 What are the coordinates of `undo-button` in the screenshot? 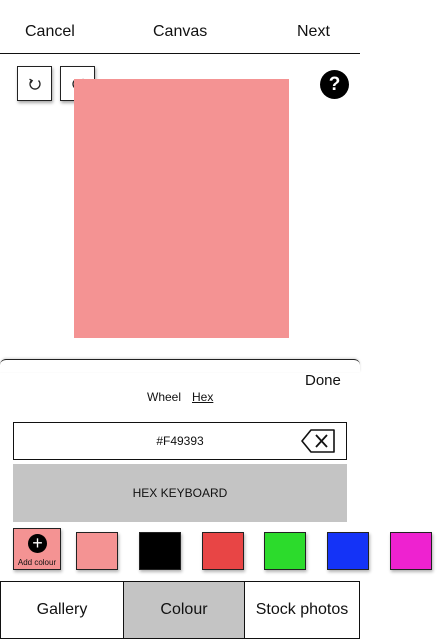 It's located at (34, 83).